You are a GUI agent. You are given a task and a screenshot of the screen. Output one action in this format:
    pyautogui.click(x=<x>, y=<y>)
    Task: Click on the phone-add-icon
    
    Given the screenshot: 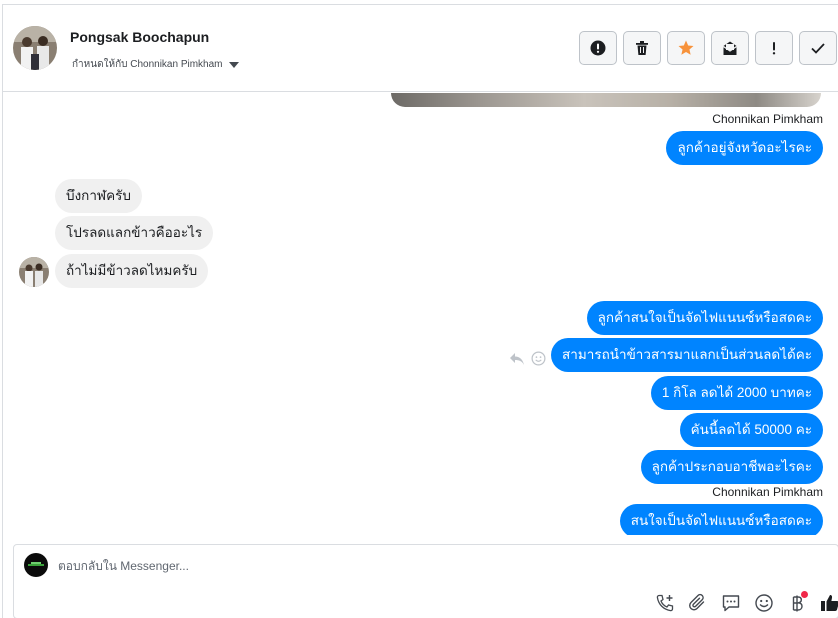 What is the action you would take?
    pyautogui.click(x=665, y=603)
    